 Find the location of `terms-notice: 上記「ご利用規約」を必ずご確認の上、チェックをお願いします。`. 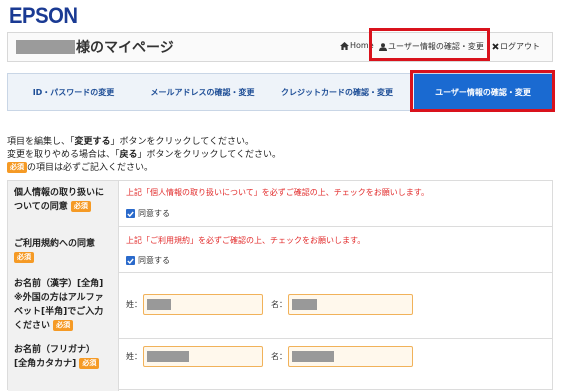

terms-notice: 上記「ご利用規約」を必ずご確認の上、チェックをお願いします。 is located at coordinates (246, 240).